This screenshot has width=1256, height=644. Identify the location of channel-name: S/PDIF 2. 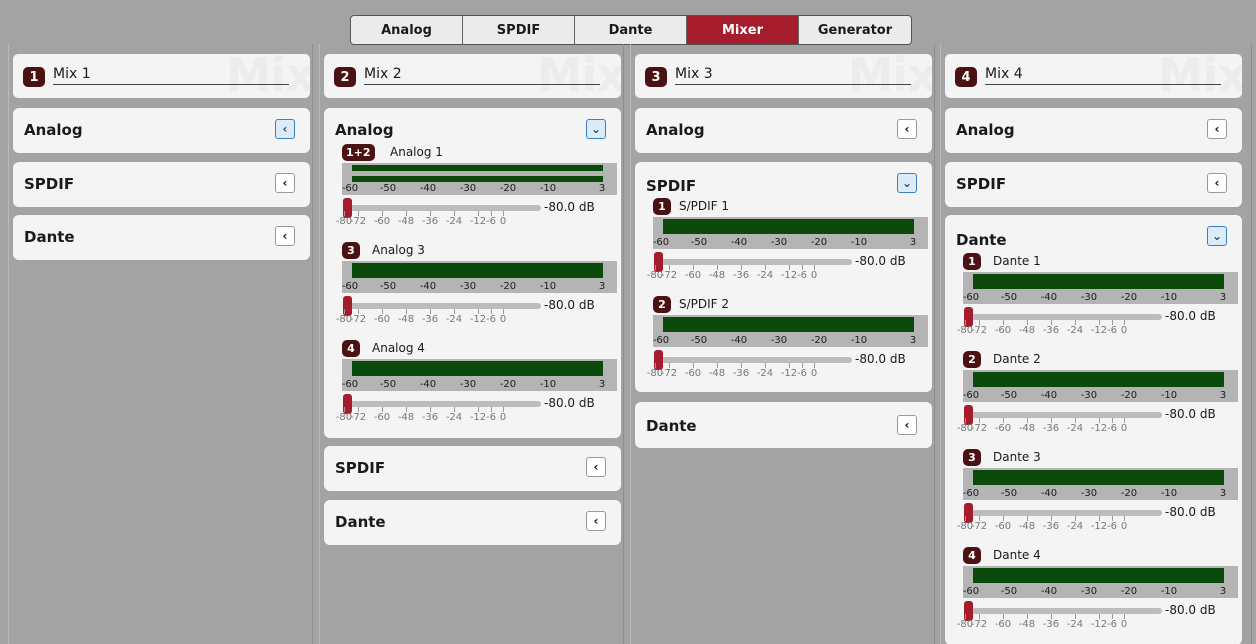
(704, 304).